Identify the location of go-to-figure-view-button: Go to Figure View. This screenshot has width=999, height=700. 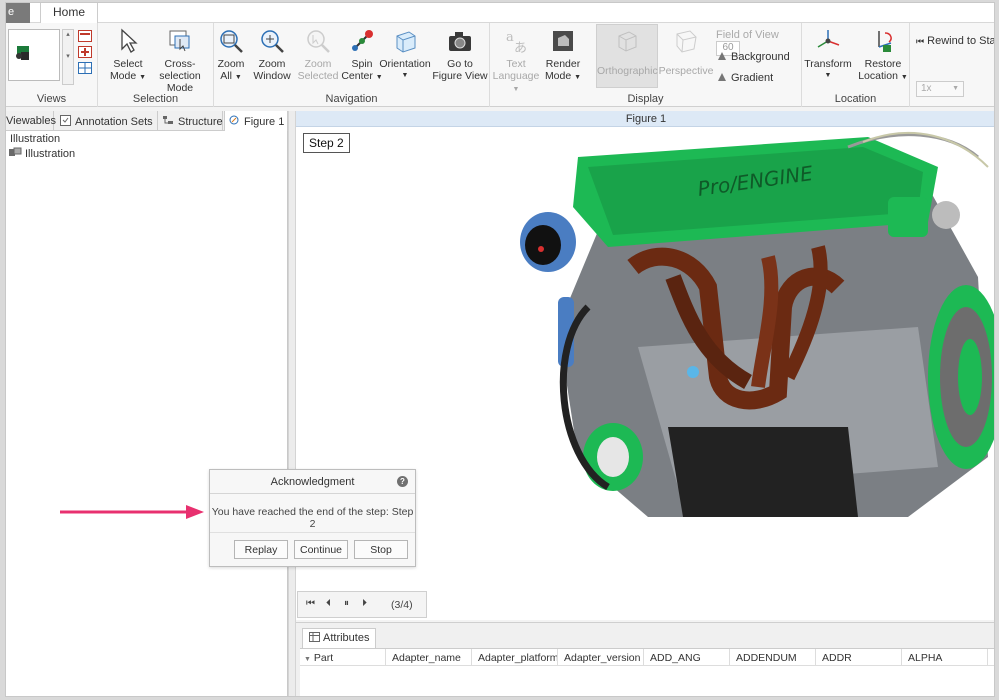
(460, 56).